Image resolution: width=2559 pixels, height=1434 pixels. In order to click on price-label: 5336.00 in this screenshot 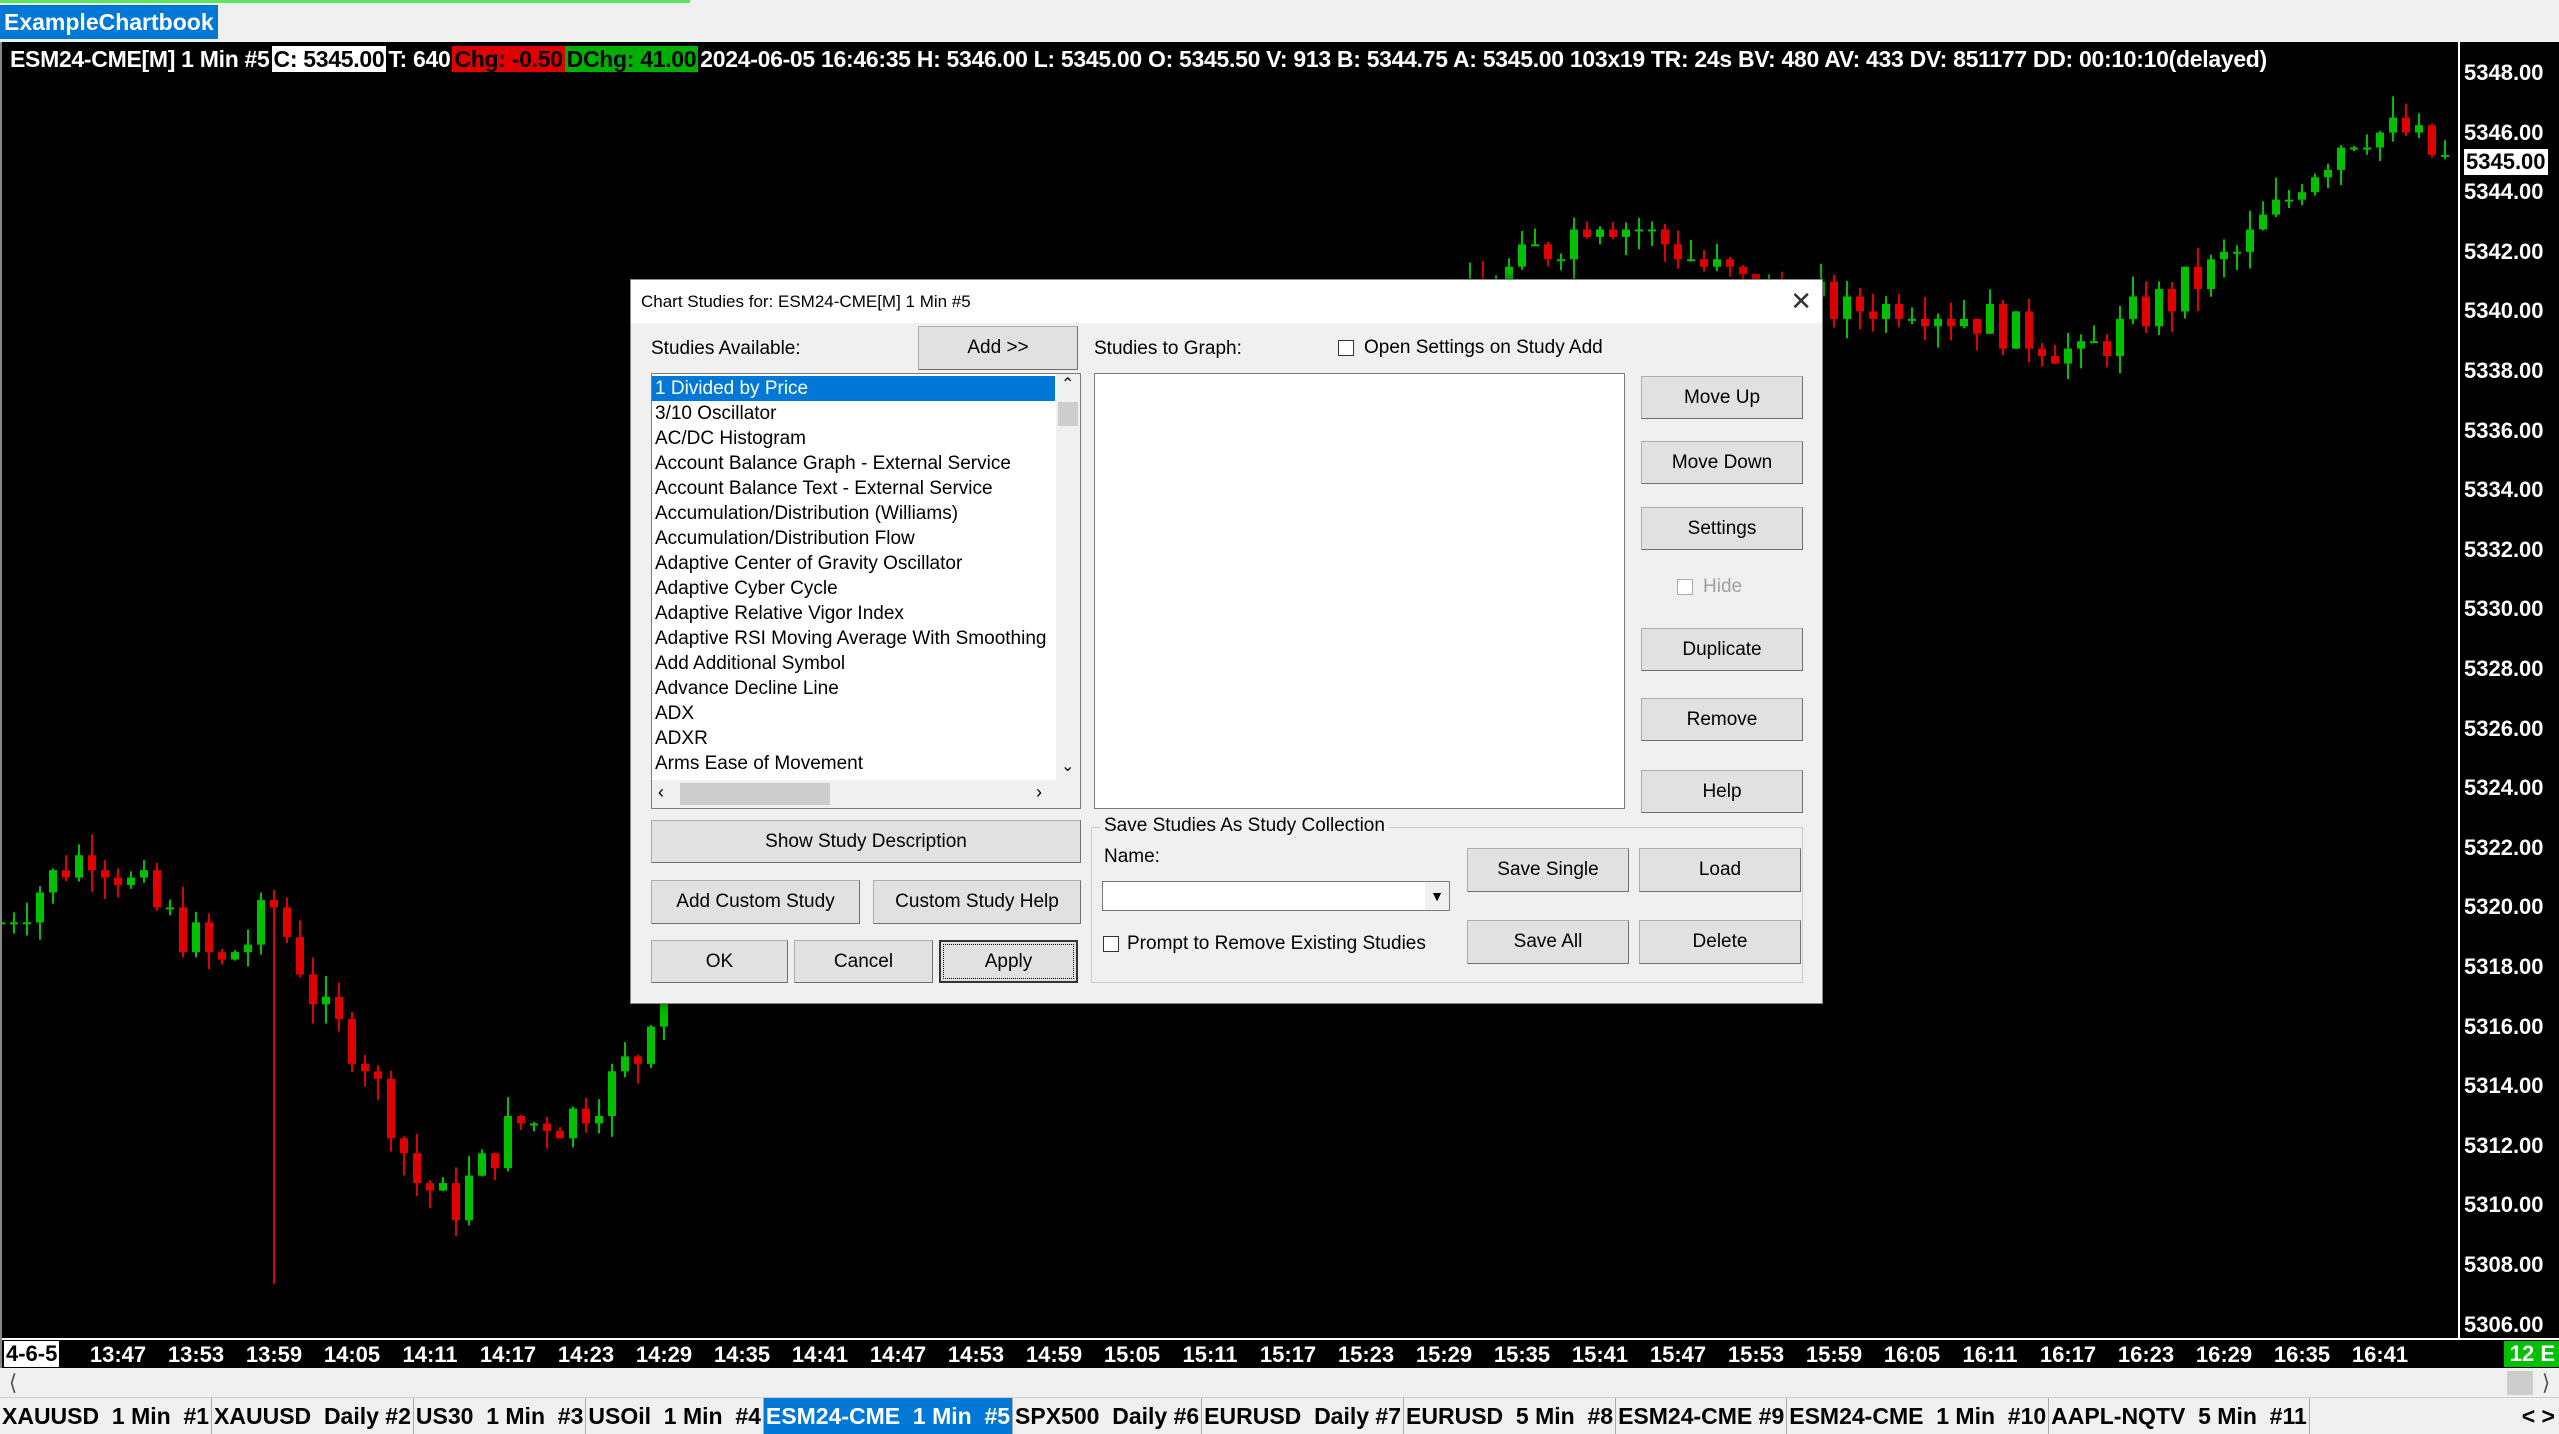, I will do `click(2504, 430)`.